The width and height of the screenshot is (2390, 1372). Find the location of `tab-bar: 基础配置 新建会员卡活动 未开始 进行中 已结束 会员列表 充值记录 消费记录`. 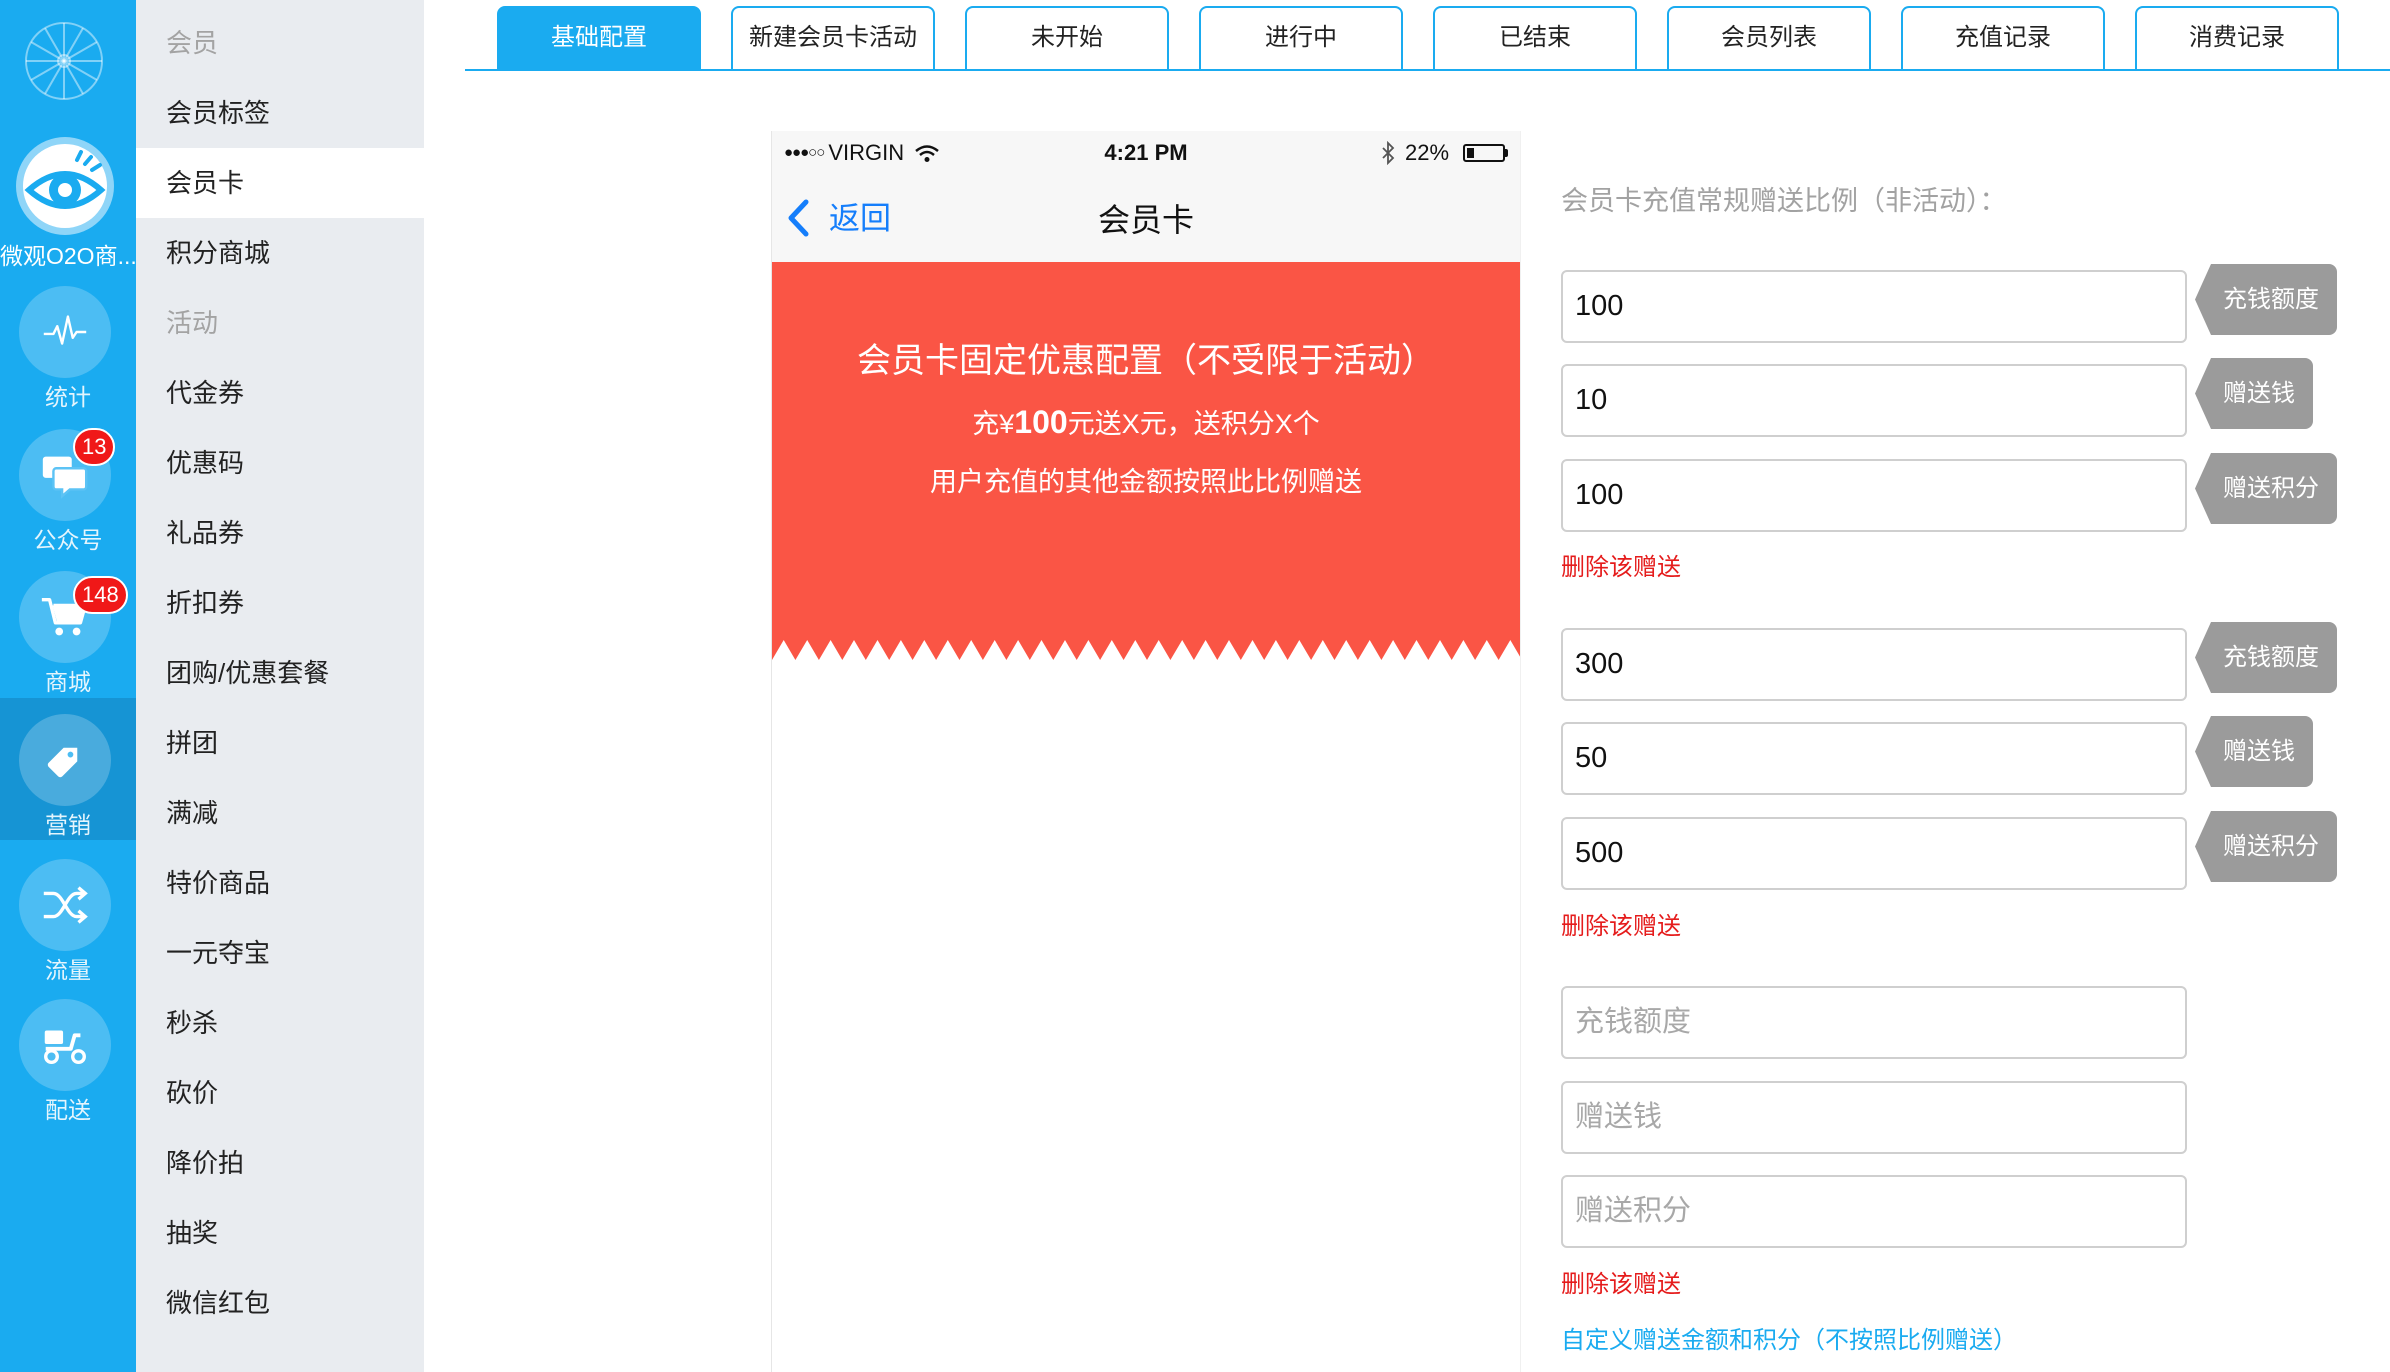

tab-bar: 基础配置 新建会员卡活动 未开始 进行中 已结束 会员列表 充值记录 消费记录 is located at coordinates (1427, 35).